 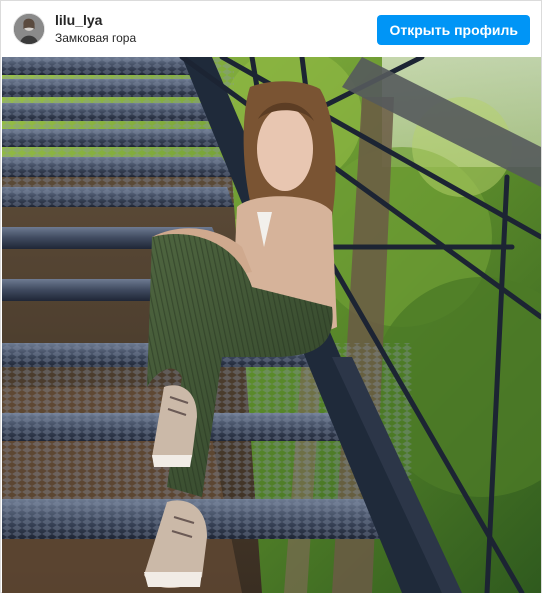 I want to click on location-link: Замковая гора, so click(x=95, y=38).